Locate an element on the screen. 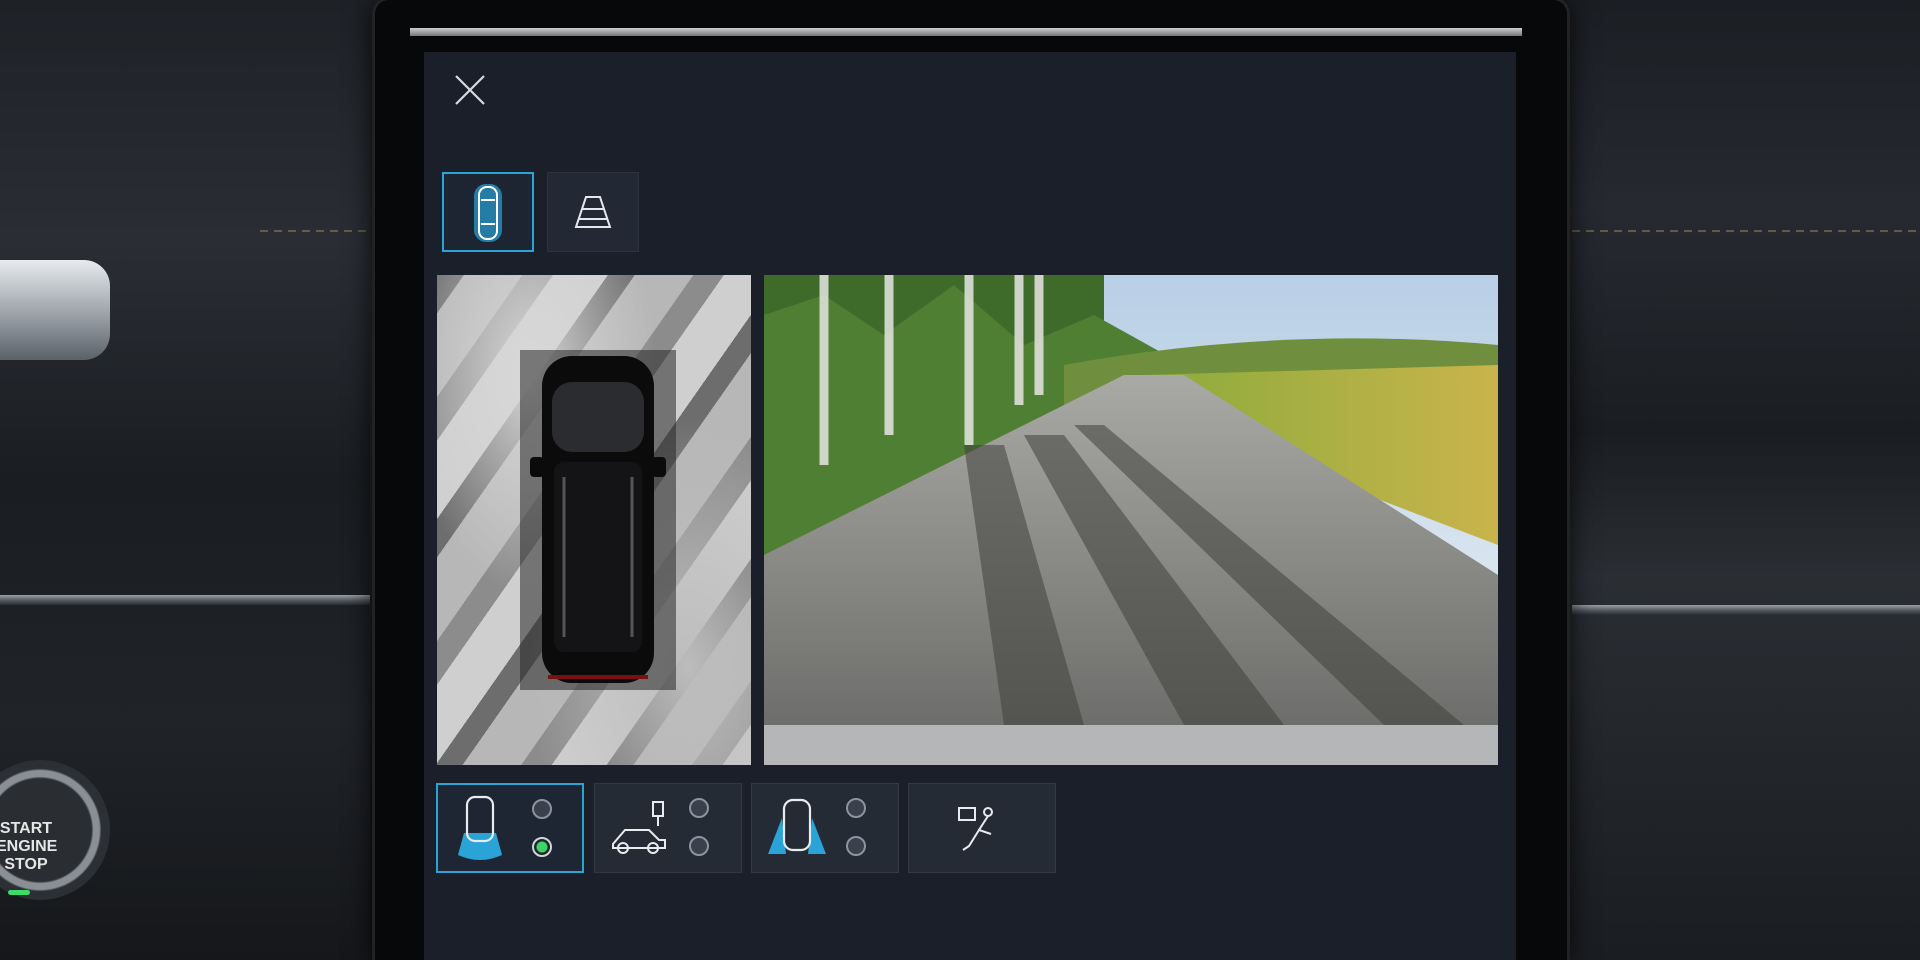 The height and width of the screenshot is (960, 1920). tab-parking-guidelines is located at coordinates (593, 212).